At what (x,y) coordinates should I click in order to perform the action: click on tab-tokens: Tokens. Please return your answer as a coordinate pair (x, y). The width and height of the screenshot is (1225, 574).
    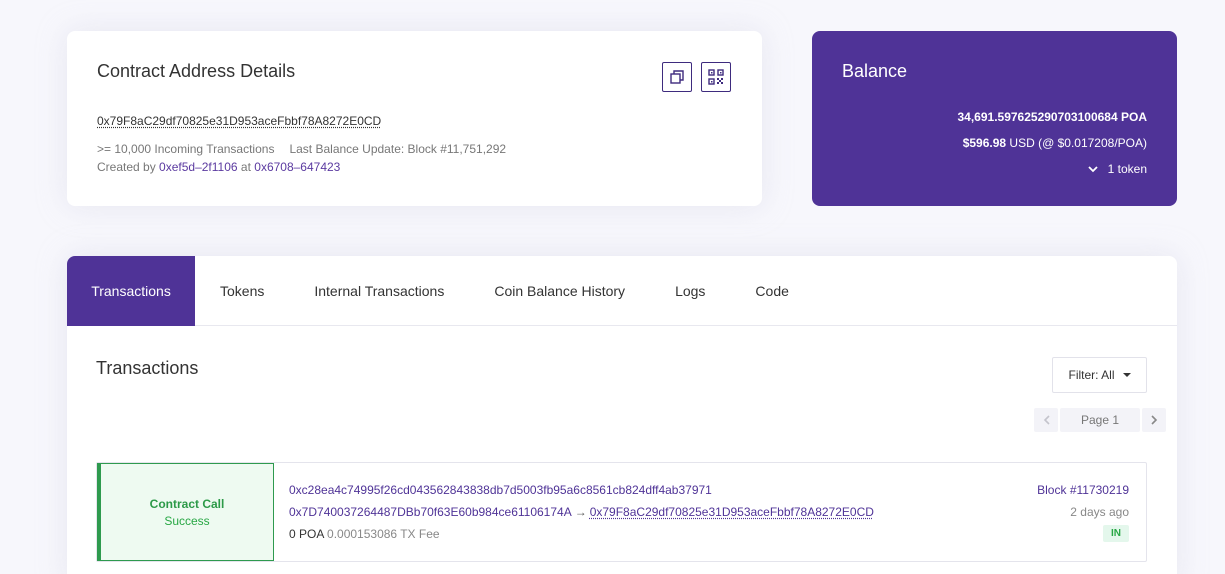
    Looking at the image, I should click on (242, 291).